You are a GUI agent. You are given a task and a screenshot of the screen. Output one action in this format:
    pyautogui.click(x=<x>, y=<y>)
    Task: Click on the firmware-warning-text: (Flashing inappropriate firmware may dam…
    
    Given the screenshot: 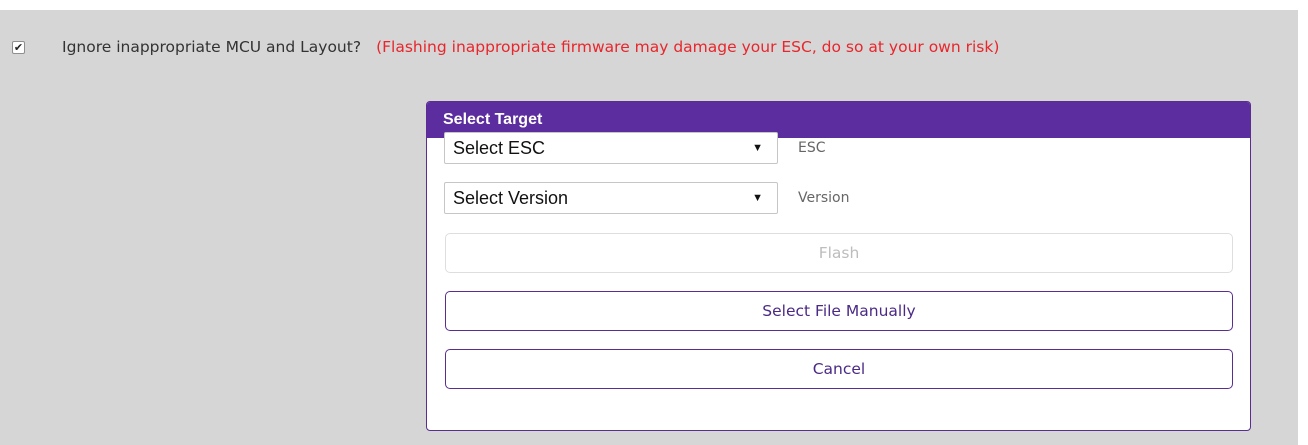 What is the action you would take?
    pyautogui.click(x=688, y=47)
    